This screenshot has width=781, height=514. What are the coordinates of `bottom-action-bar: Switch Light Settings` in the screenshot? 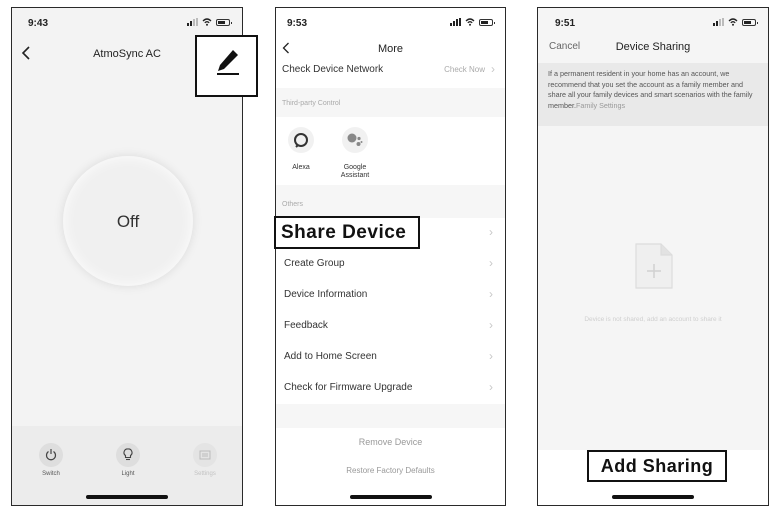 It's located at (127, 465).